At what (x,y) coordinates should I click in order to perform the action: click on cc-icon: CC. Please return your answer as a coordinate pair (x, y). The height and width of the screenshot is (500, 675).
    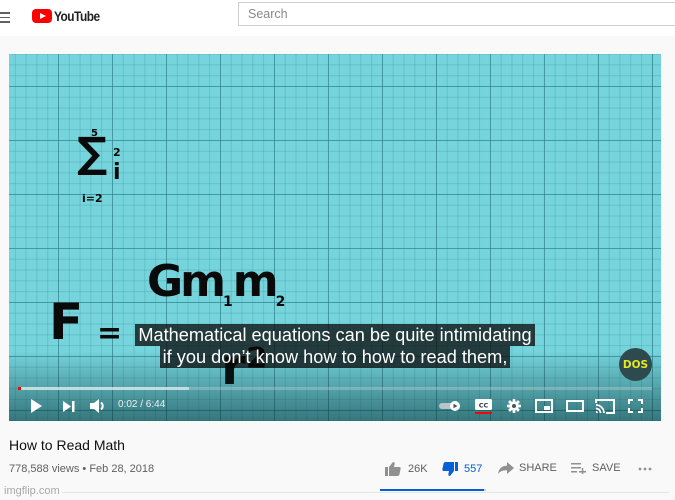
    Looking at the image, I should click on (483, 406).